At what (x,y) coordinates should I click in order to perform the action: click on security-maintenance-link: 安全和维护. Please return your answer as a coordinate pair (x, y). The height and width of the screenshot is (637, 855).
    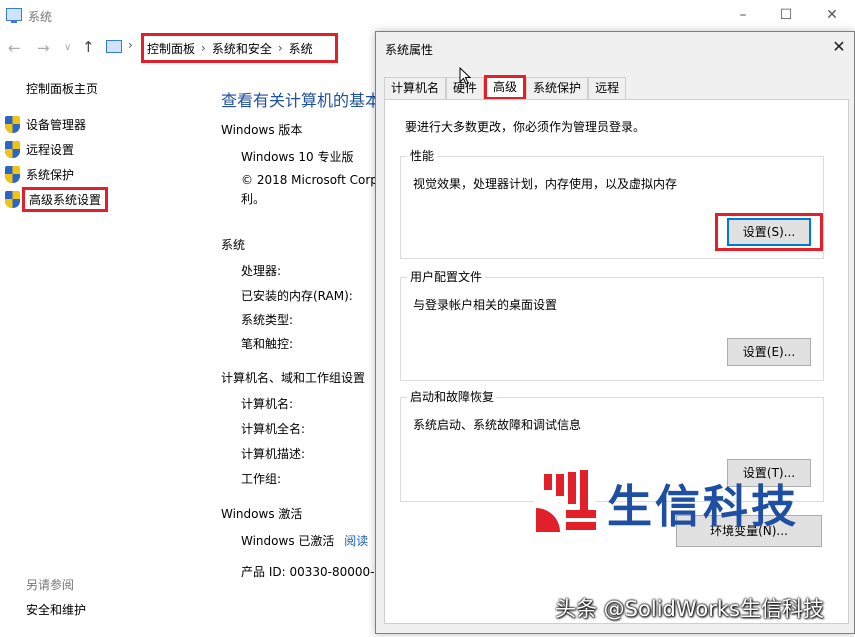
    Looking at the image, I should click on (56, 609).